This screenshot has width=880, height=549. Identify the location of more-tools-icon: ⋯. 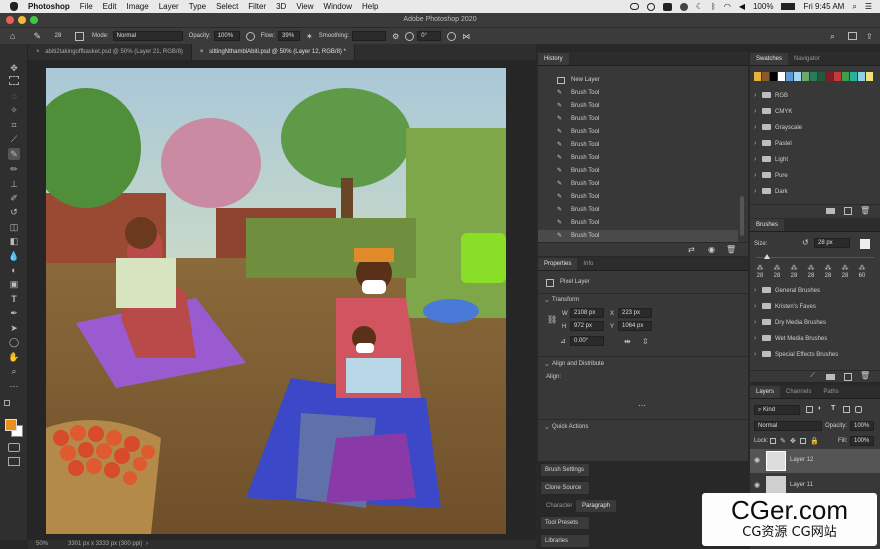
(14, 386).